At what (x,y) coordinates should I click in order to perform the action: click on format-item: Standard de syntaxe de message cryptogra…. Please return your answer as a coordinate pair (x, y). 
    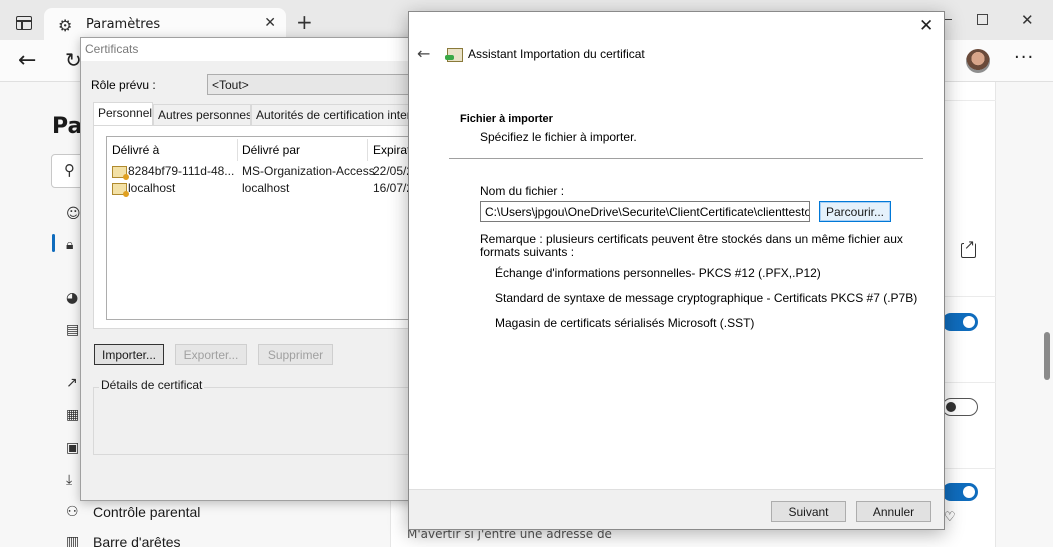
    Looking at the image, I should click on (706, 298).